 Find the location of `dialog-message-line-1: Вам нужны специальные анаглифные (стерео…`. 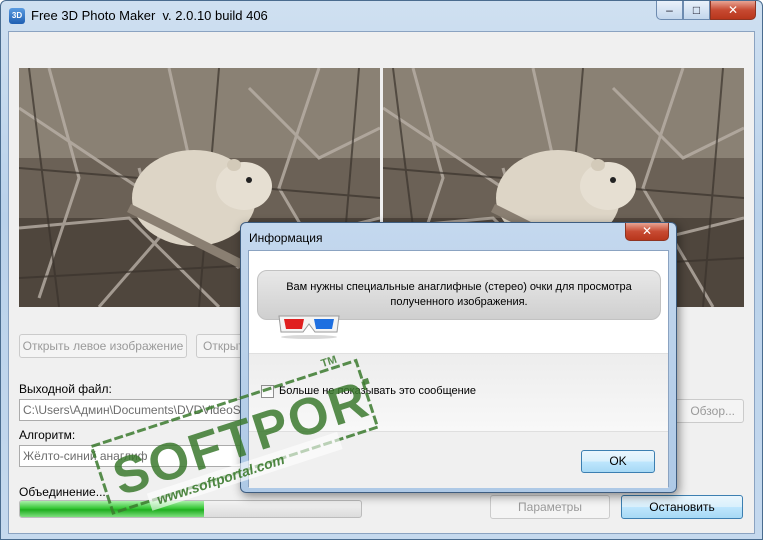

dialog-message-line-1: Вам нужны специальные анаглифные (стерео… is located at coordinates (459, 287).